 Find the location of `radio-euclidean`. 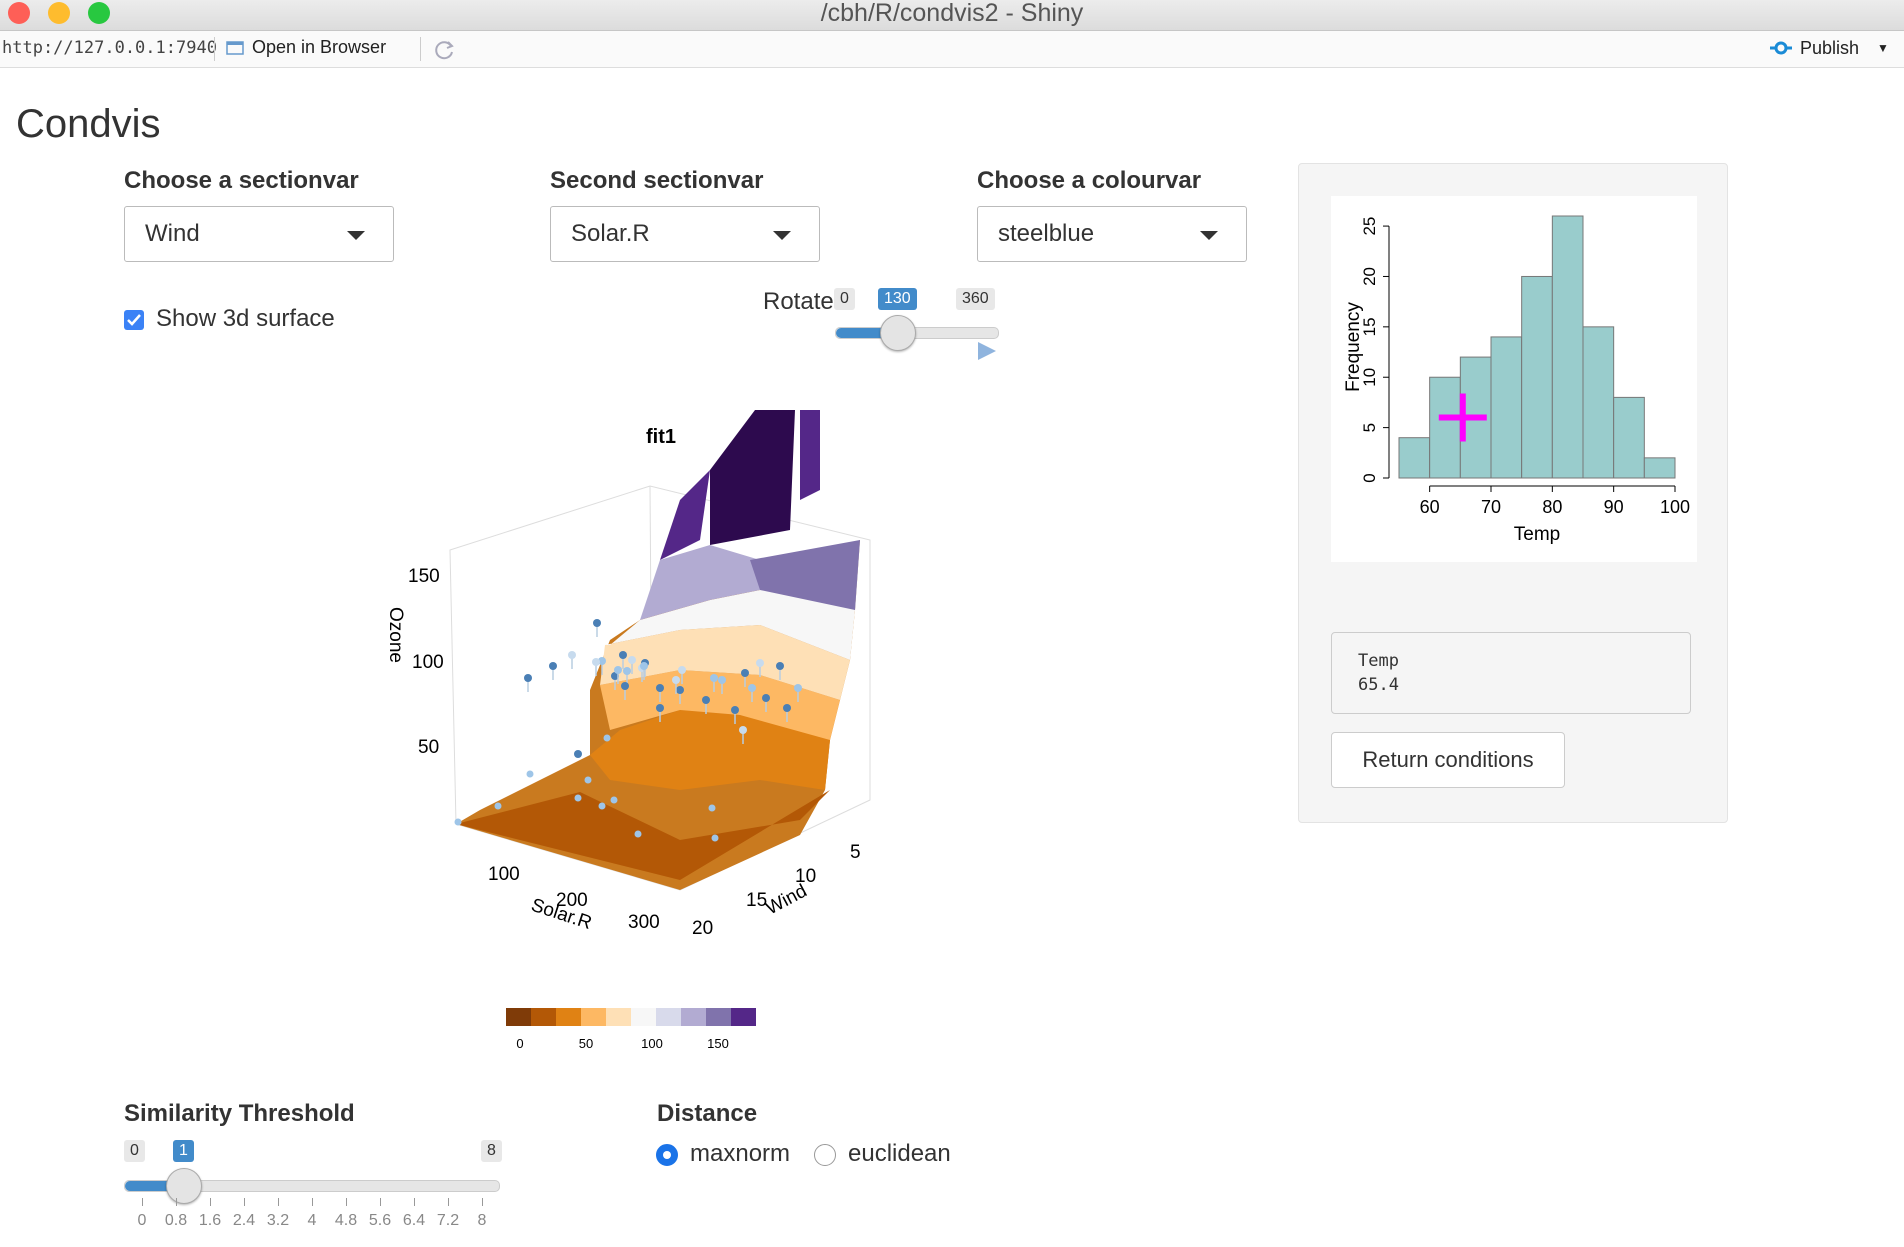

radio-euclidean is located at coordinates (825, 1155).